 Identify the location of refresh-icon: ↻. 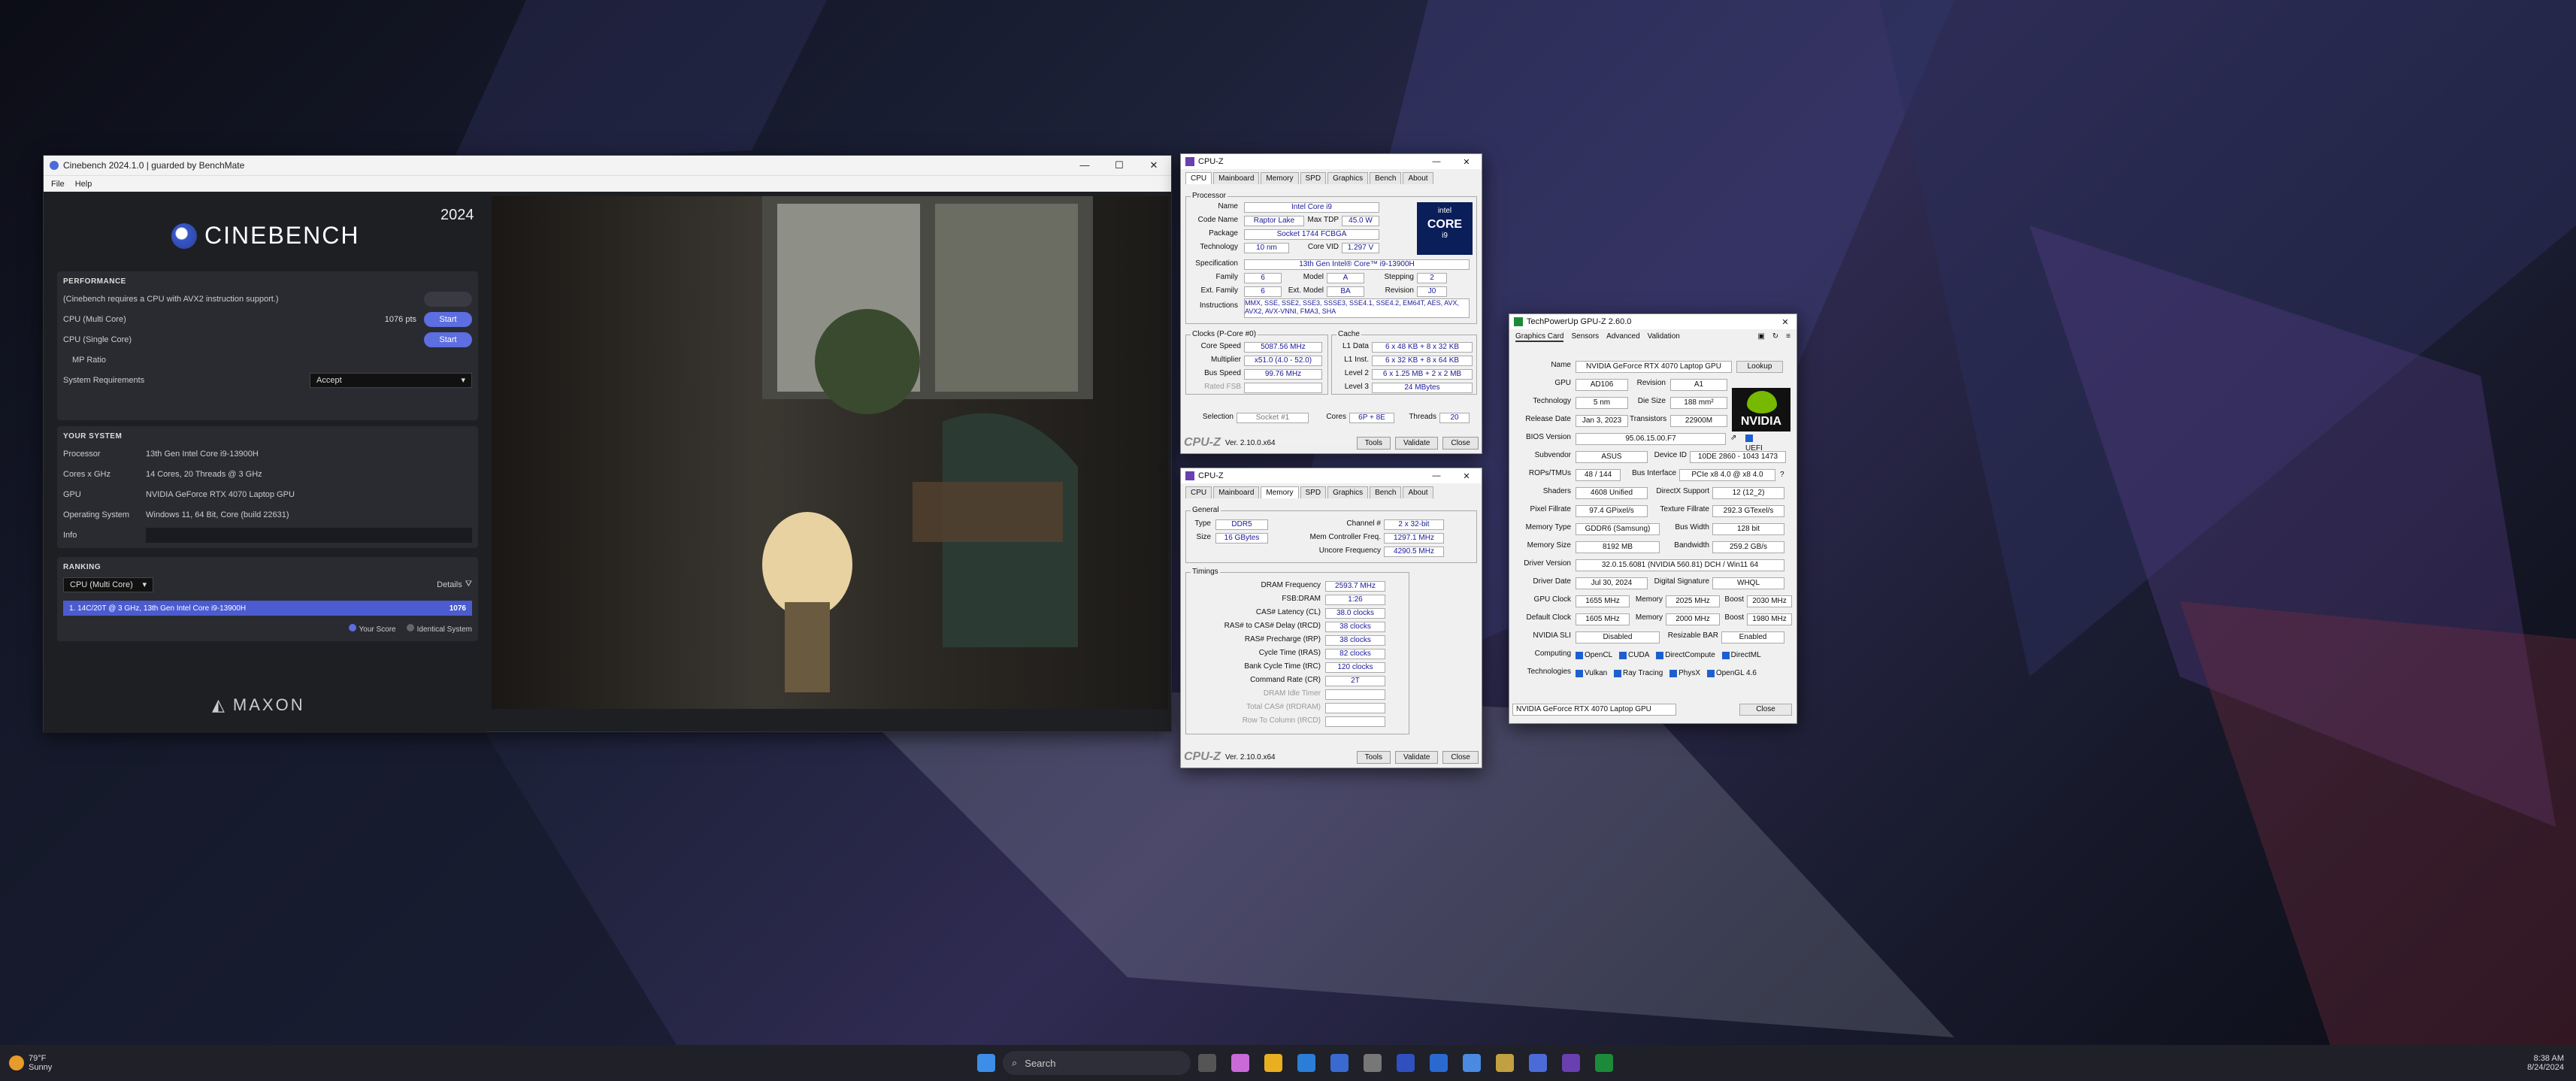
(1775, 337).